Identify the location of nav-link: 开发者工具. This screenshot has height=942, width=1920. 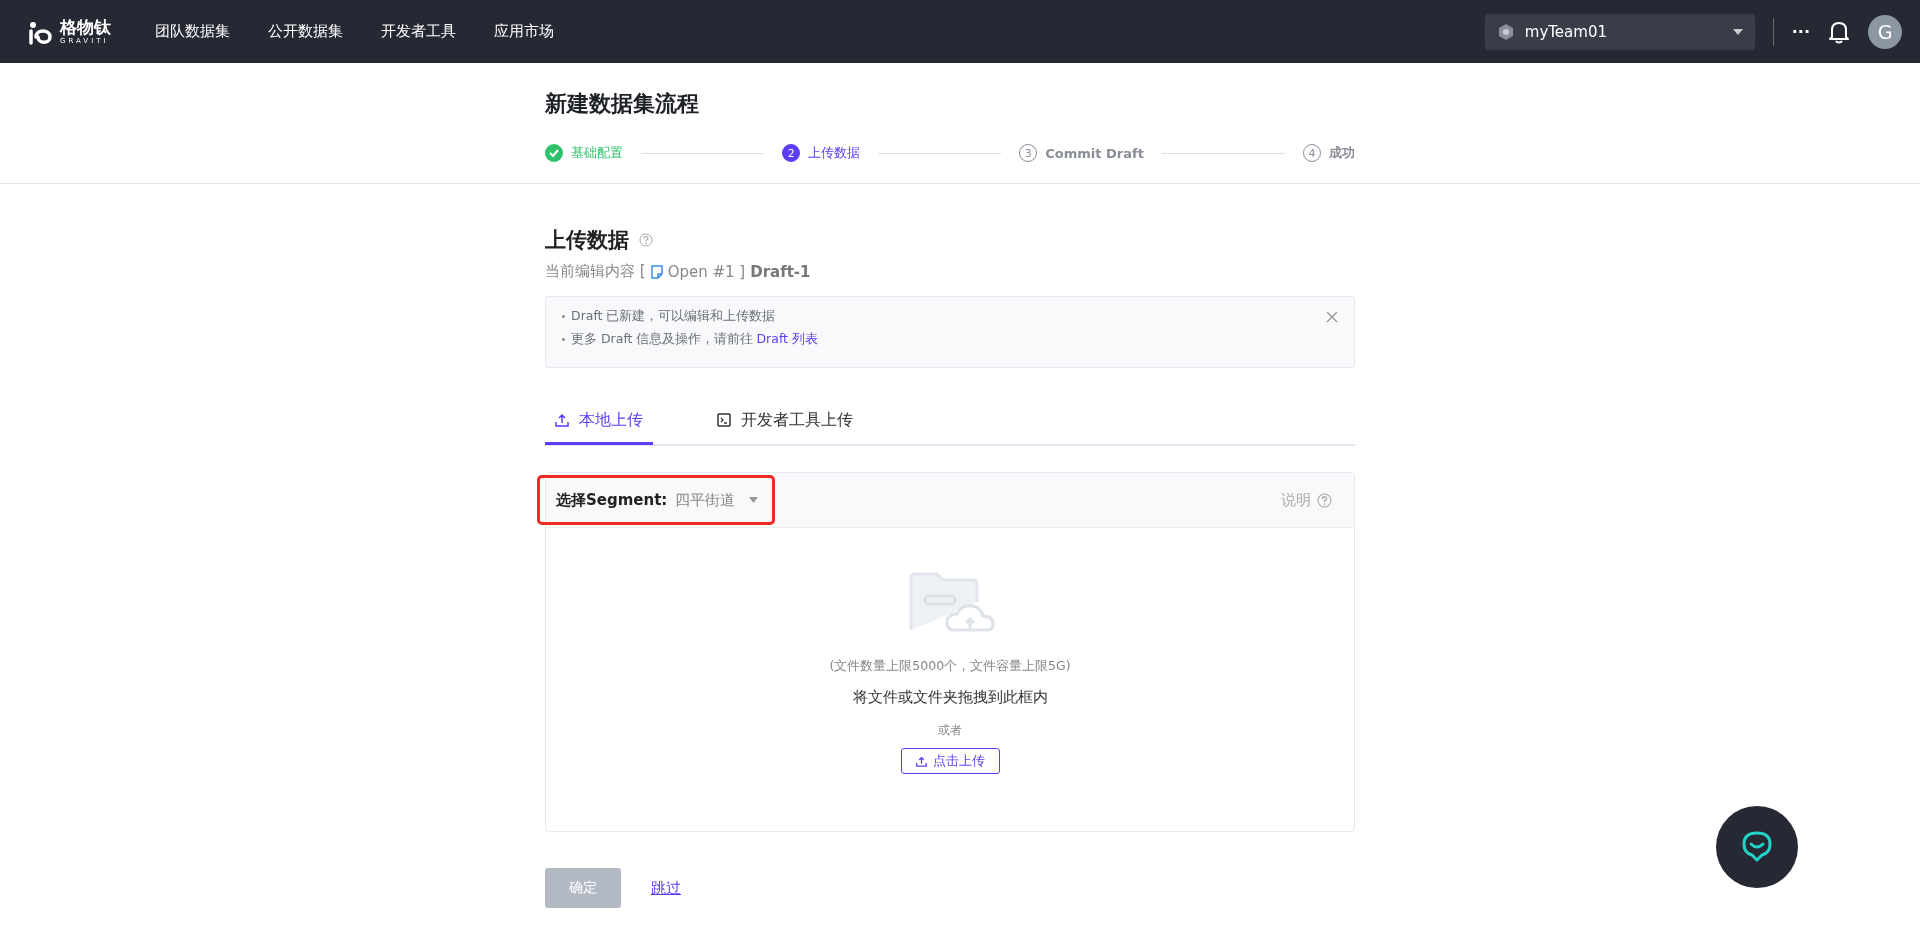
(418, 31).